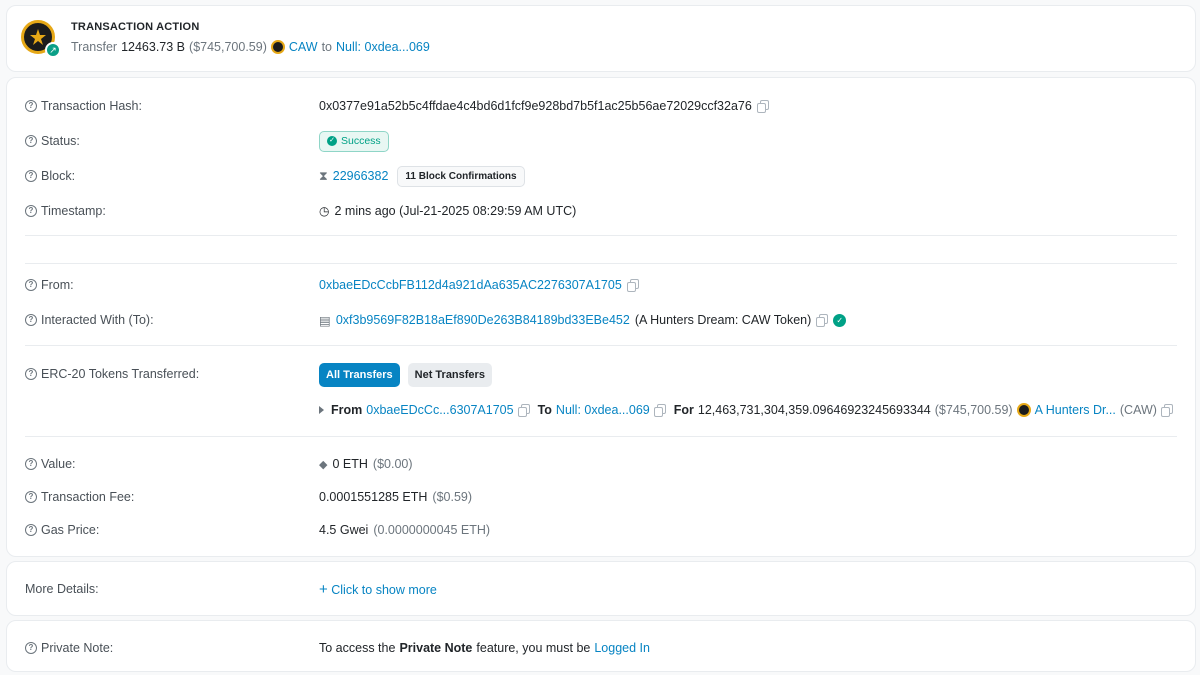  I want to click on erc20-to-word: To, so click(544, 410).